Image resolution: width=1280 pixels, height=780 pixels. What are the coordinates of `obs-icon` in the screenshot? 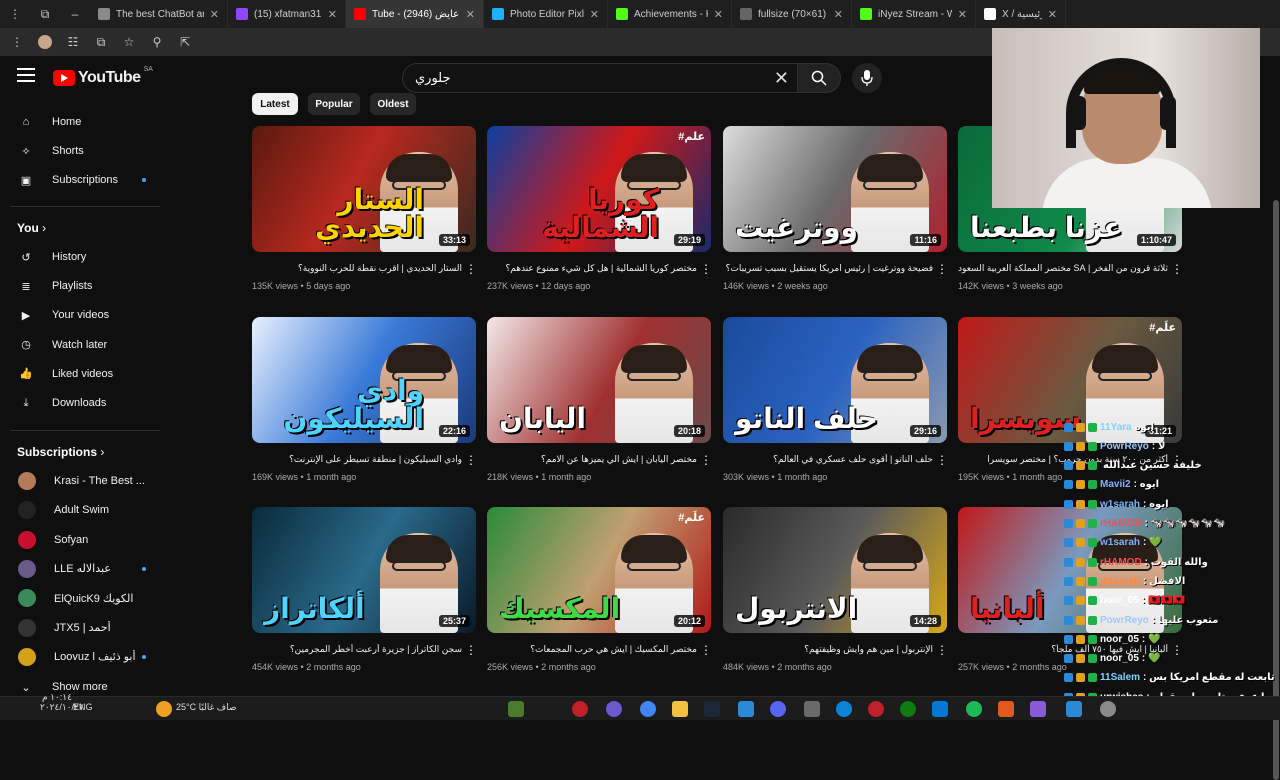 It's located at (614, 709).